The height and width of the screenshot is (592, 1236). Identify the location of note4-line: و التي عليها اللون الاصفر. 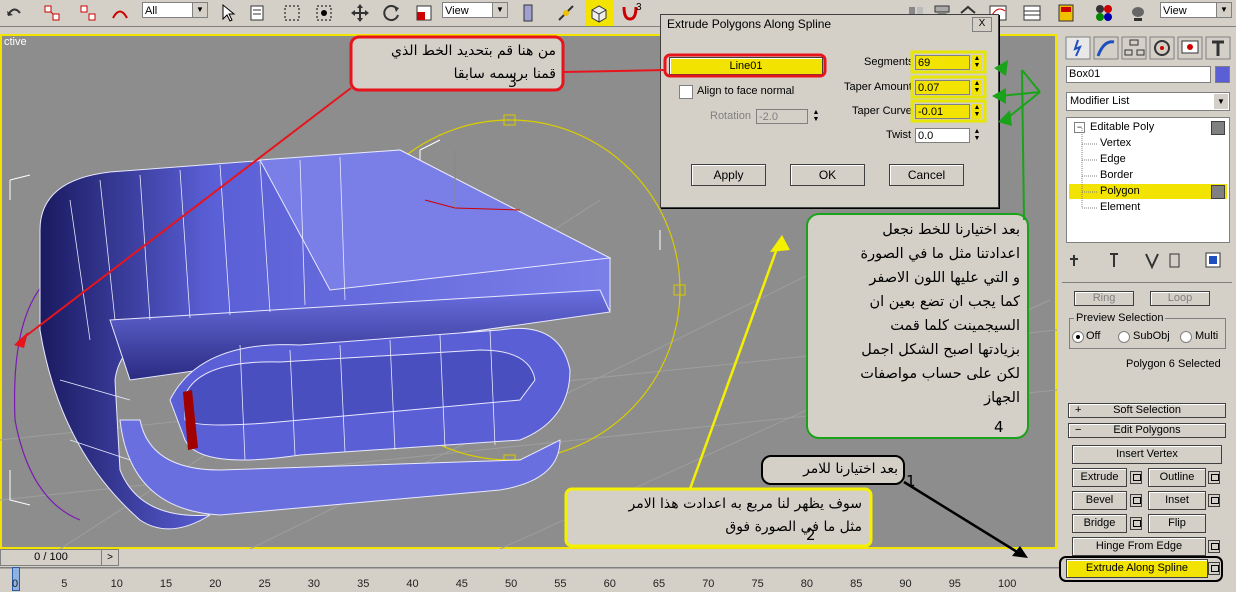
(944, 278).